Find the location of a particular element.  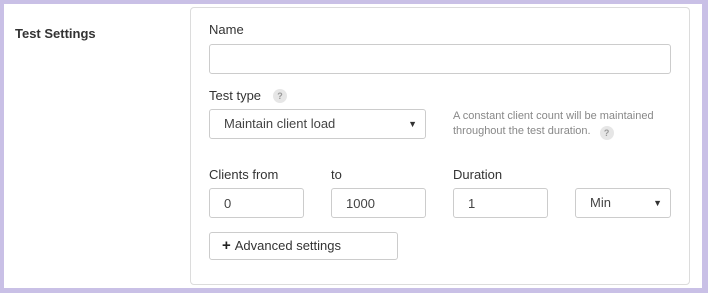

test-type-label: Test type is located at coordinates (235, 95).